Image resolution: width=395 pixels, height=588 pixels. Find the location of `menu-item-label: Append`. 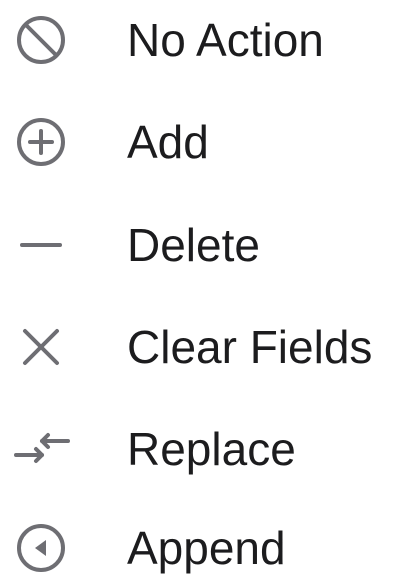

menu-item-label: Append is located at coordinates (206, 548).